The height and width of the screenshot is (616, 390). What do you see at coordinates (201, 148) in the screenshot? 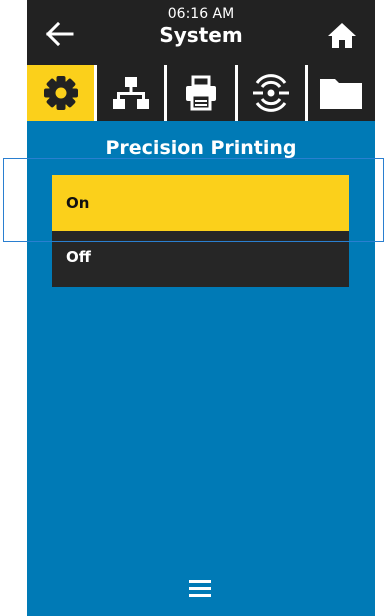
I see `setting-title: Precision Printing` at bounding box center [201, 148].